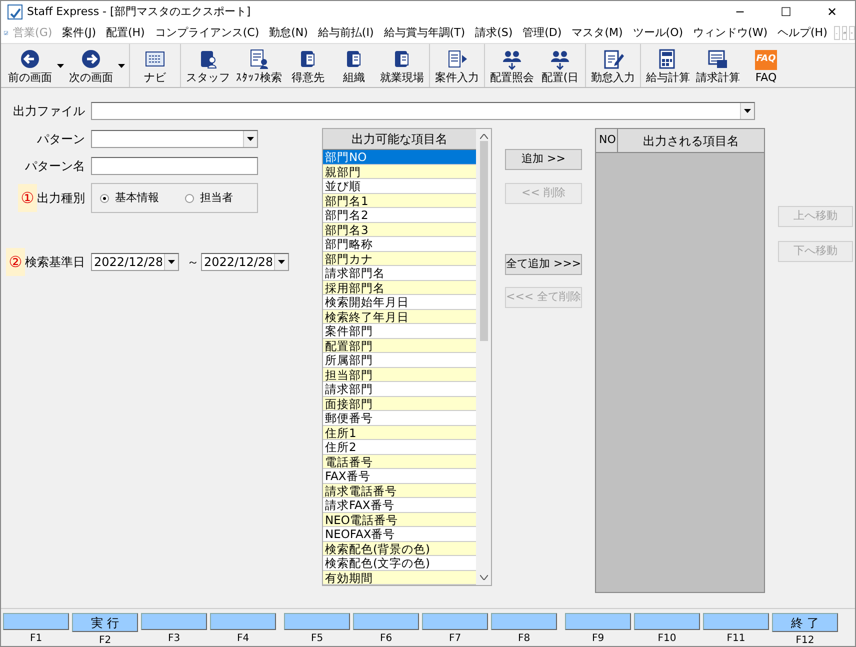 This screenshot has height=647, width=856. Describe the element at coordinates (399, 433) in the screenshot. I see `list-item: 住所1` at that location.